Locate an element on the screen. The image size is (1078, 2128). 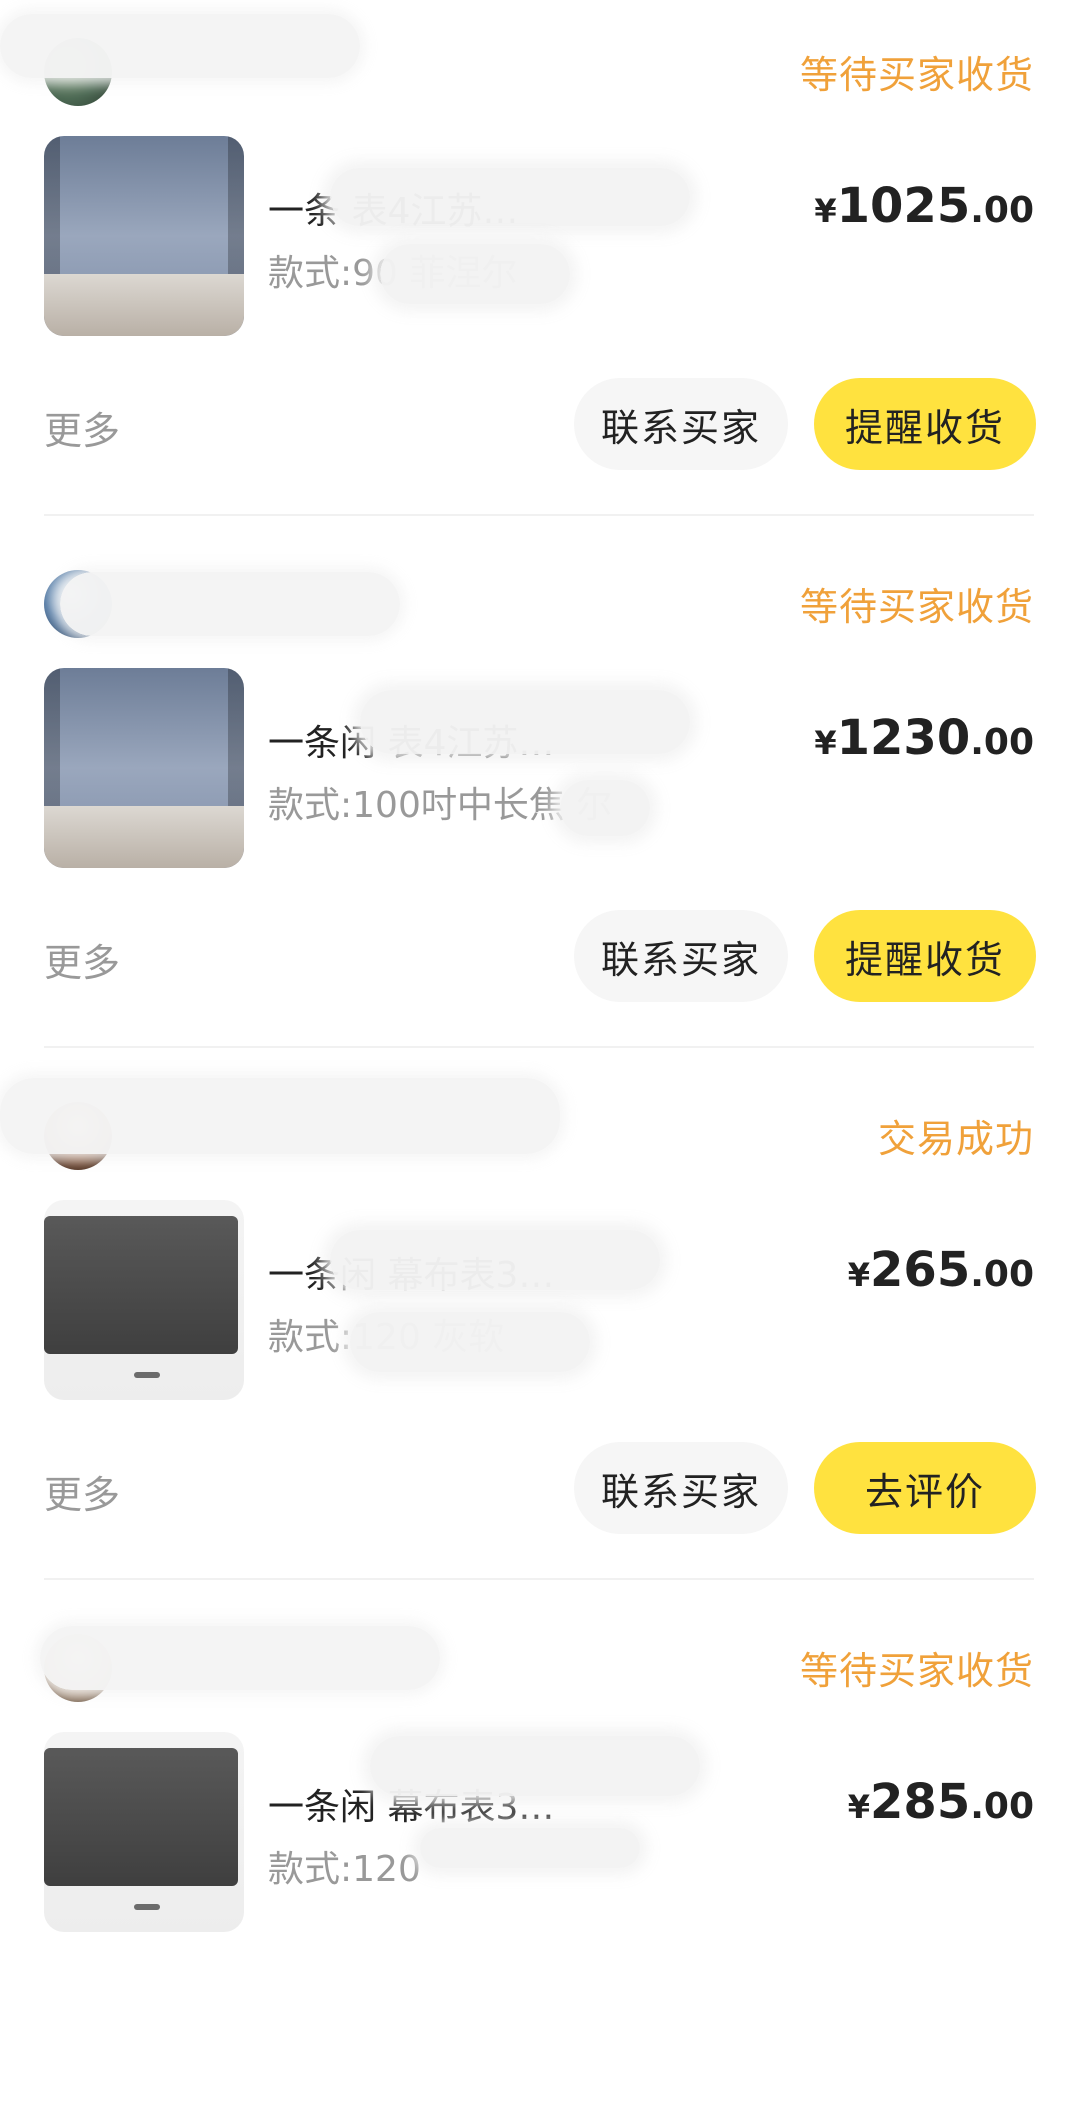
product-price: ¥1230.00 is located at coordinates (924, 738).